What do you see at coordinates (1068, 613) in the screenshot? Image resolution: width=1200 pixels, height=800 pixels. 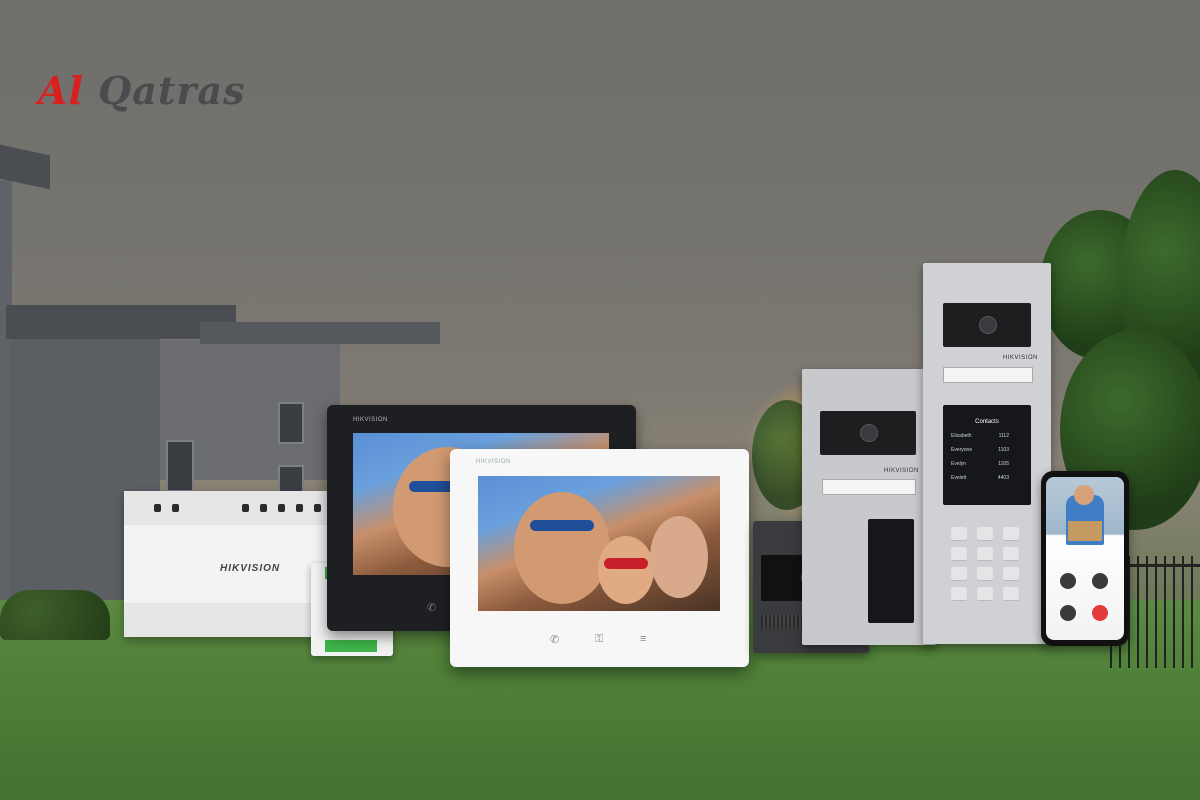 I see `record-button` at bounding box center [1068, 613].